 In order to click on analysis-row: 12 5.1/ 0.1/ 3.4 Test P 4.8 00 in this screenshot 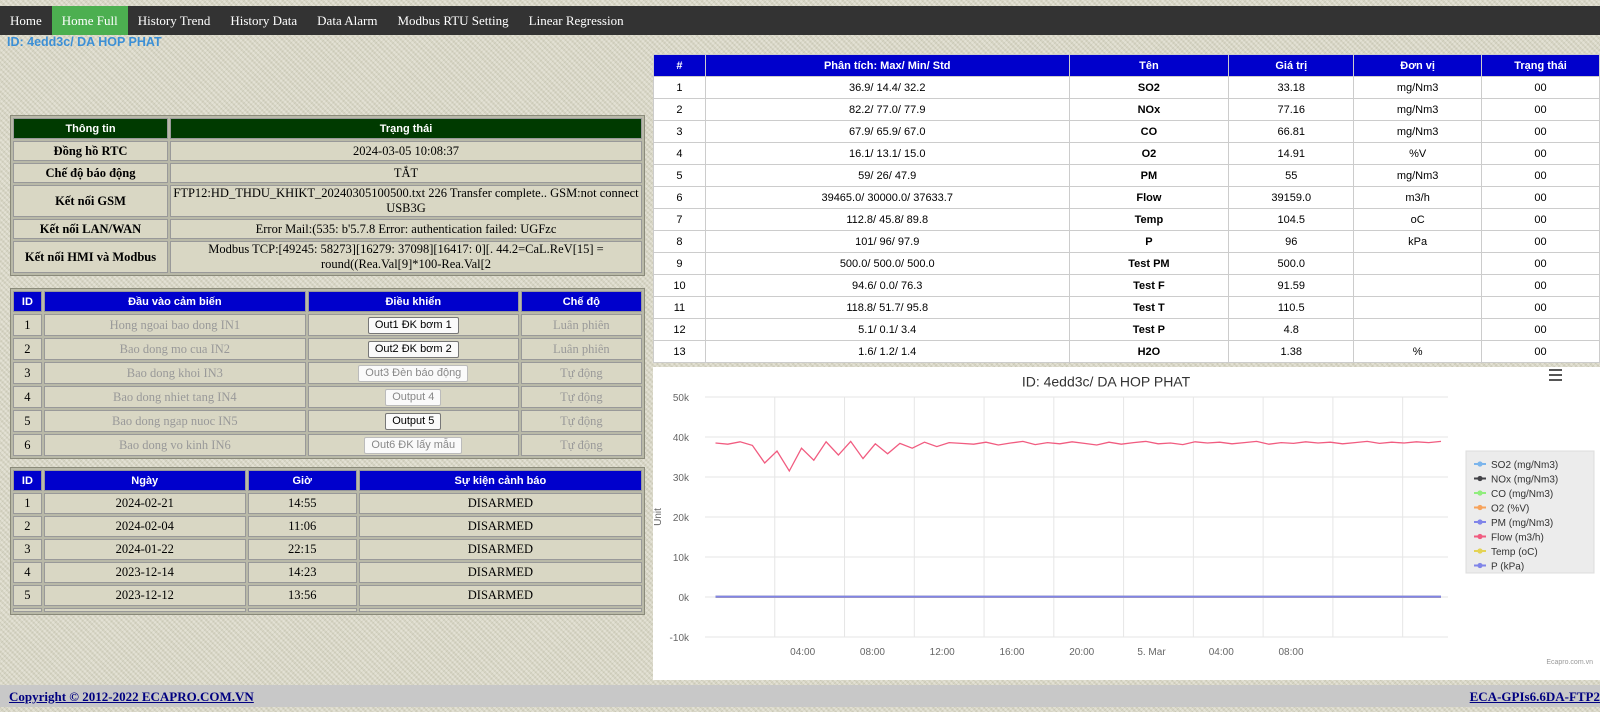, I will do `click(1126, 329)`.